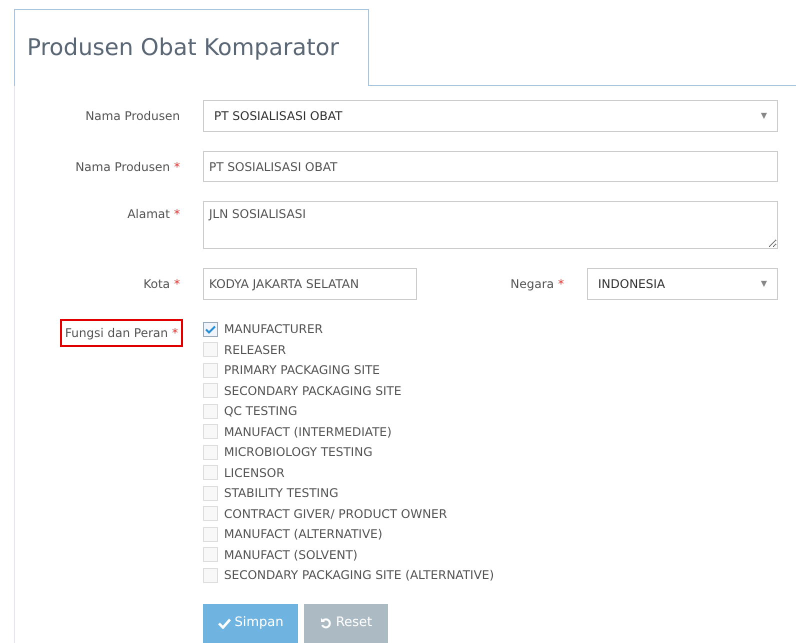 This screenshot has width=796, height=643. I want to click on address-textarea: JLN SOSIALISASI, so click(490, 225).